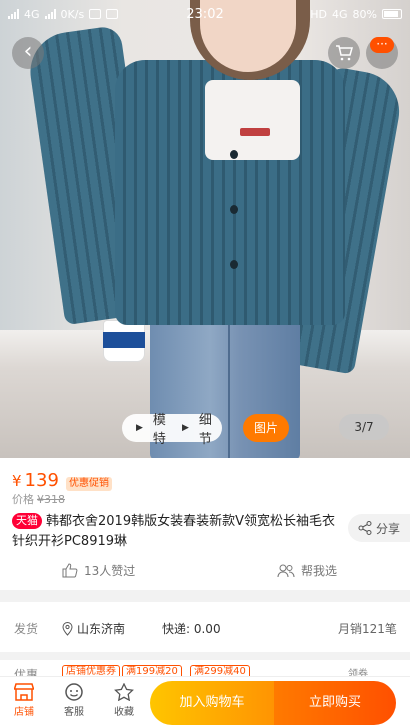  Describe the element at coordinates (27, 521) in the screenshot. I see `tmall-badge: 天猫` at that location.